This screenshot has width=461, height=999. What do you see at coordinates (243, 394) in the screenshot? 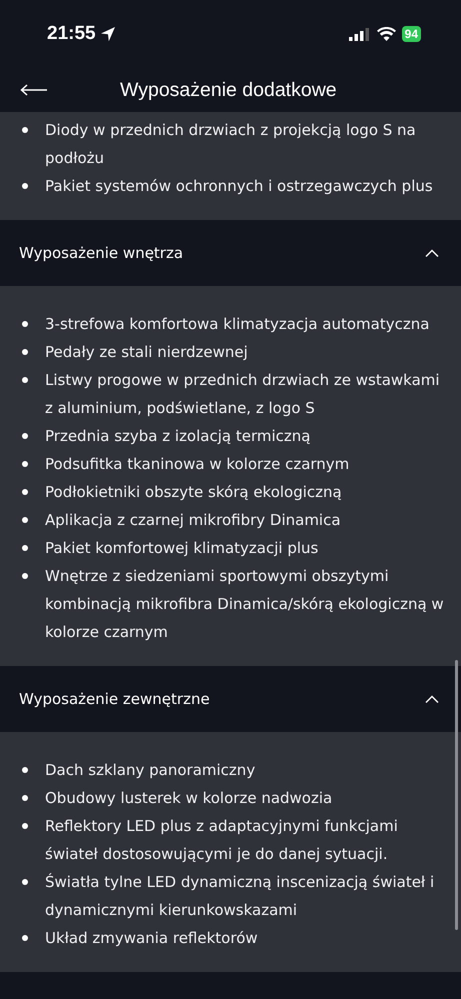
I see `list-item-text: Listwy progowe w przednich drzwiach ze wstawkami z aluminium, podświetlane, z logo S` at bounding box center [243, 394].